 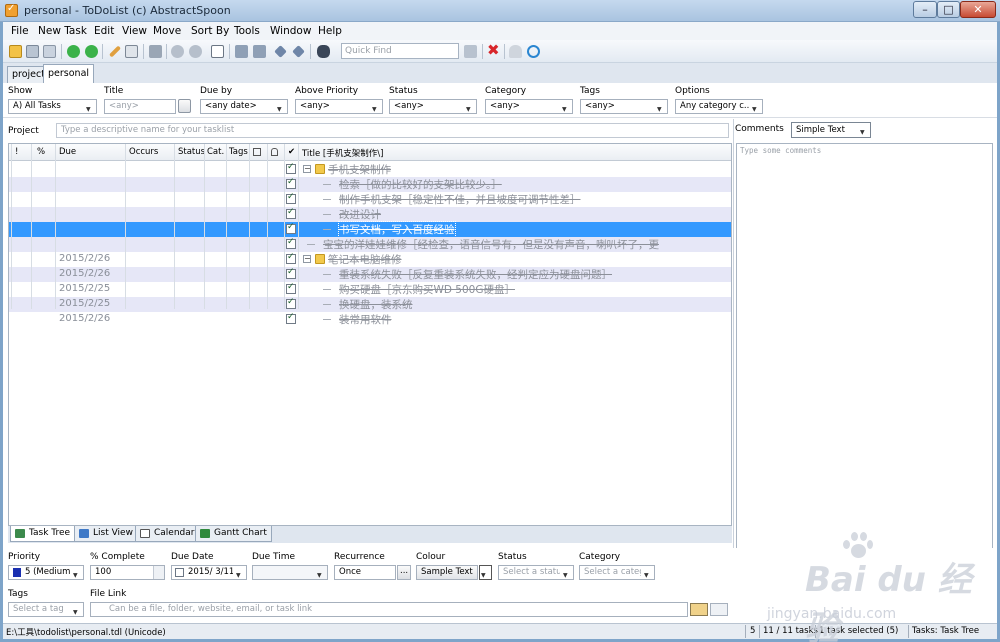 I want to click on move-up-icon, so click(x=241, y=51).